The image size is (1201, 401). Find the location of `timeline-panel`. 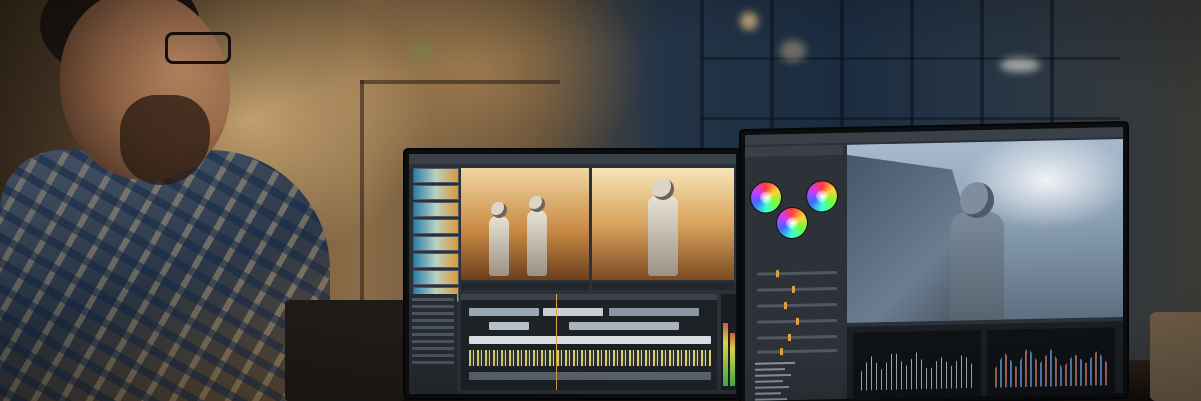

timeline-panel is located at coordinates (589, 342).